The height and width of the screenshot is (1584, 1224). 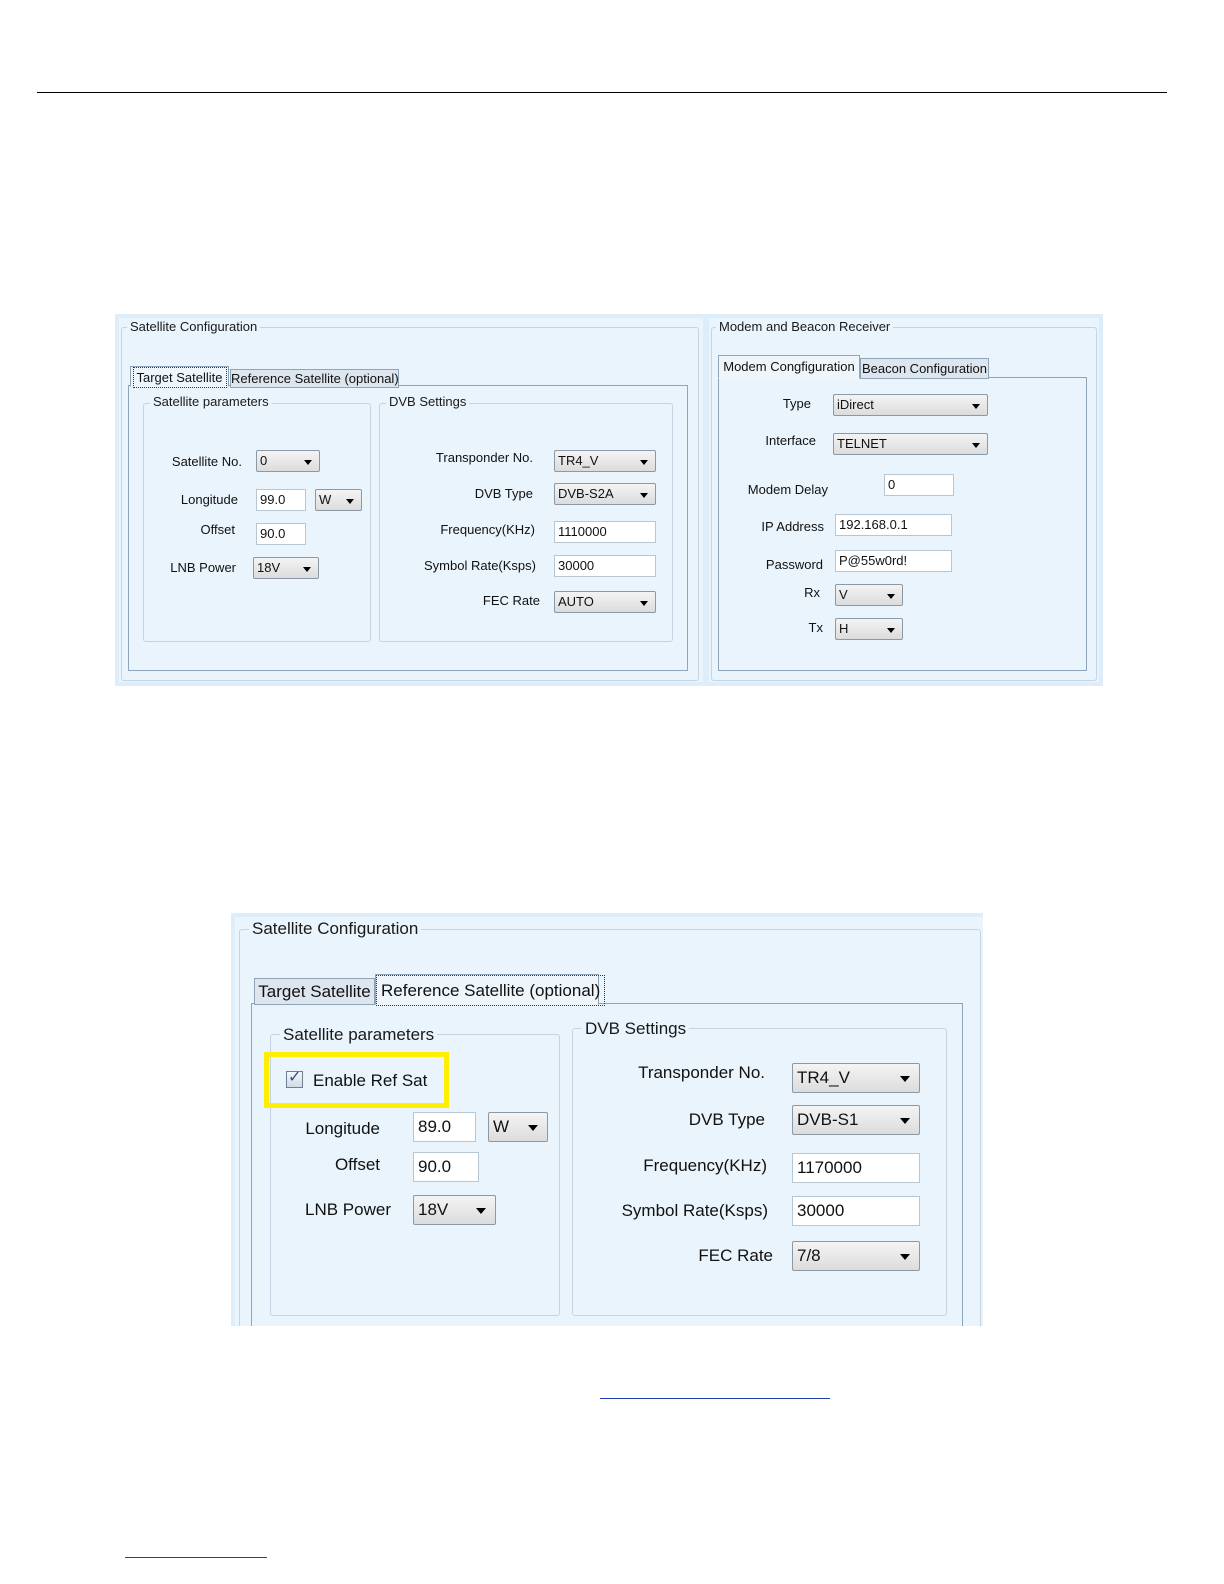 I want to click on tab-reference-satellite-zoom: Reference Satellite (optional), so click(x=490, y=990).